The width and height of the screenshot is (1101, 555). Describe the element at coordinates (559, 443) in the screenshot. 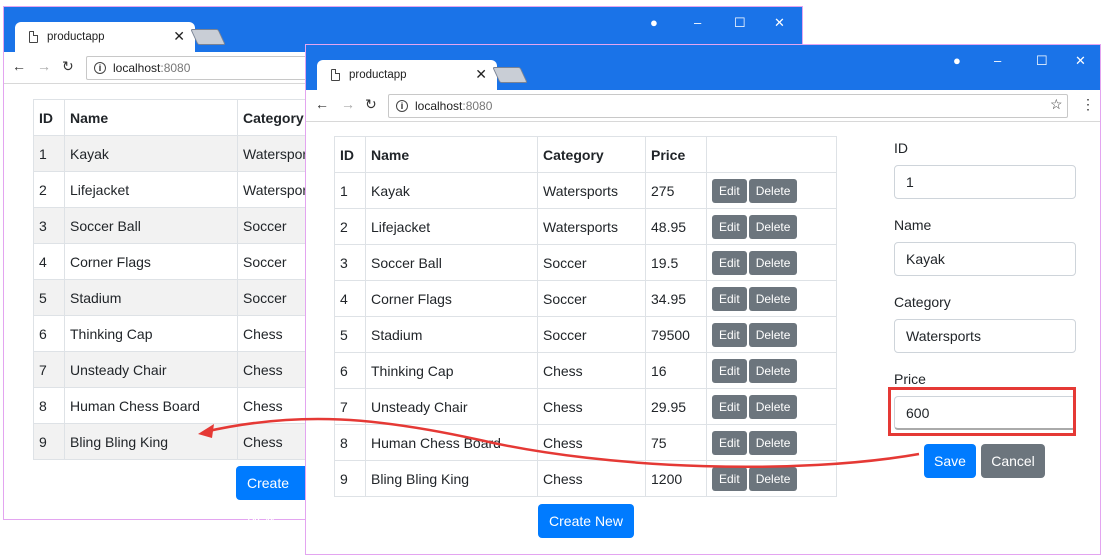

I see `annotation-arrow` at that location.